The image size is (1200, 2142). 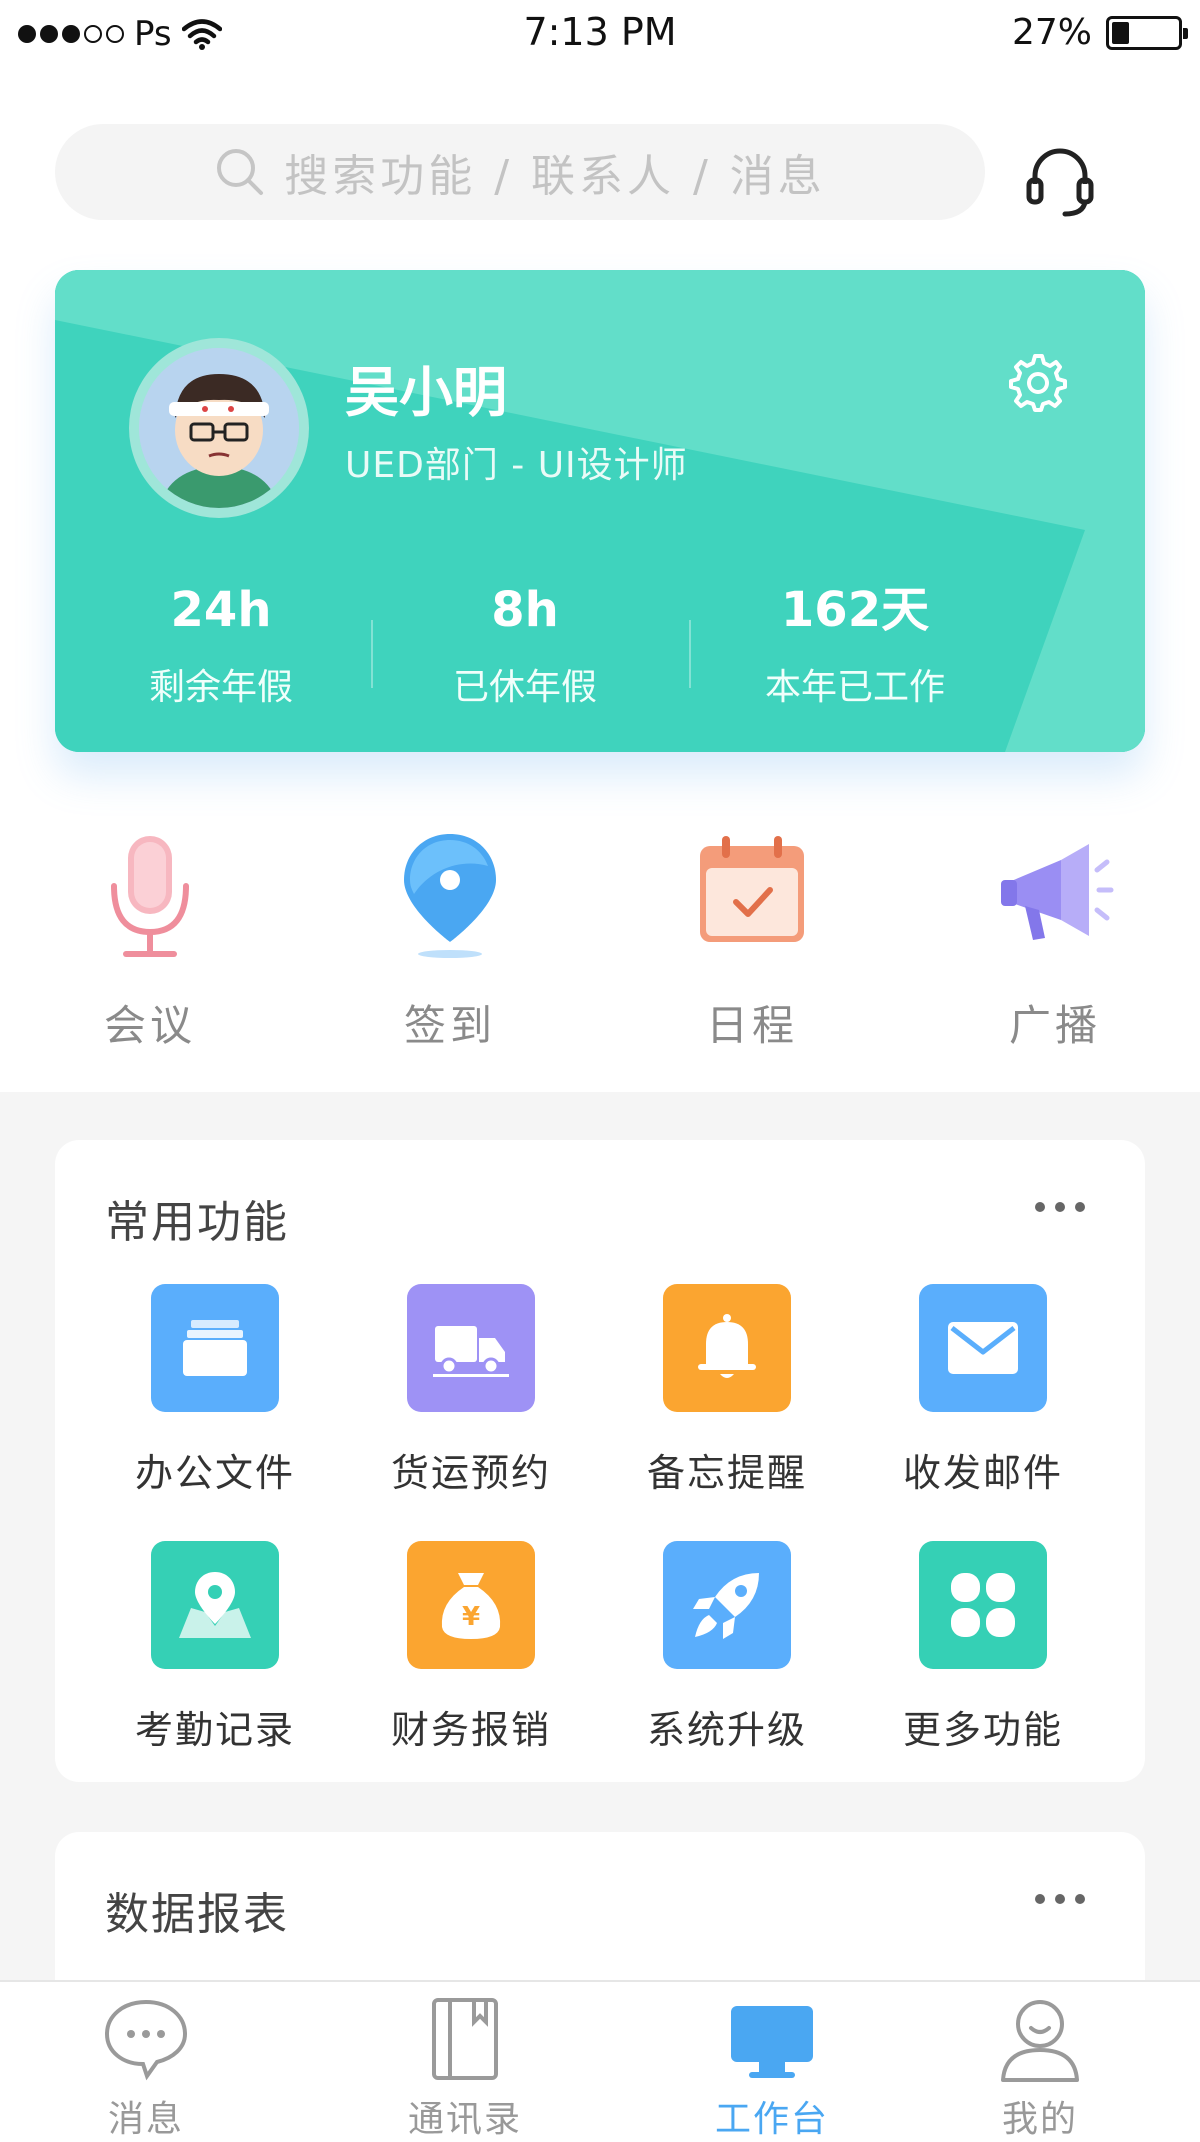 What do you see at coordinates (201, 34) in the screenshot?
I see `wifi-icon` at bounding box center [201, 34].